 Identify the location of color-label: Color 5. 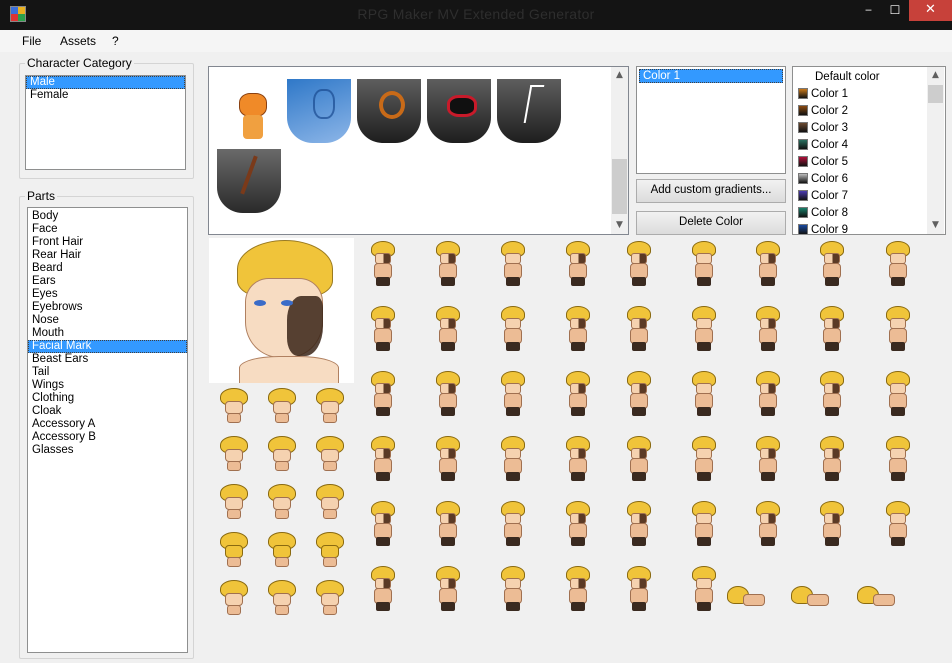
(830, 162).